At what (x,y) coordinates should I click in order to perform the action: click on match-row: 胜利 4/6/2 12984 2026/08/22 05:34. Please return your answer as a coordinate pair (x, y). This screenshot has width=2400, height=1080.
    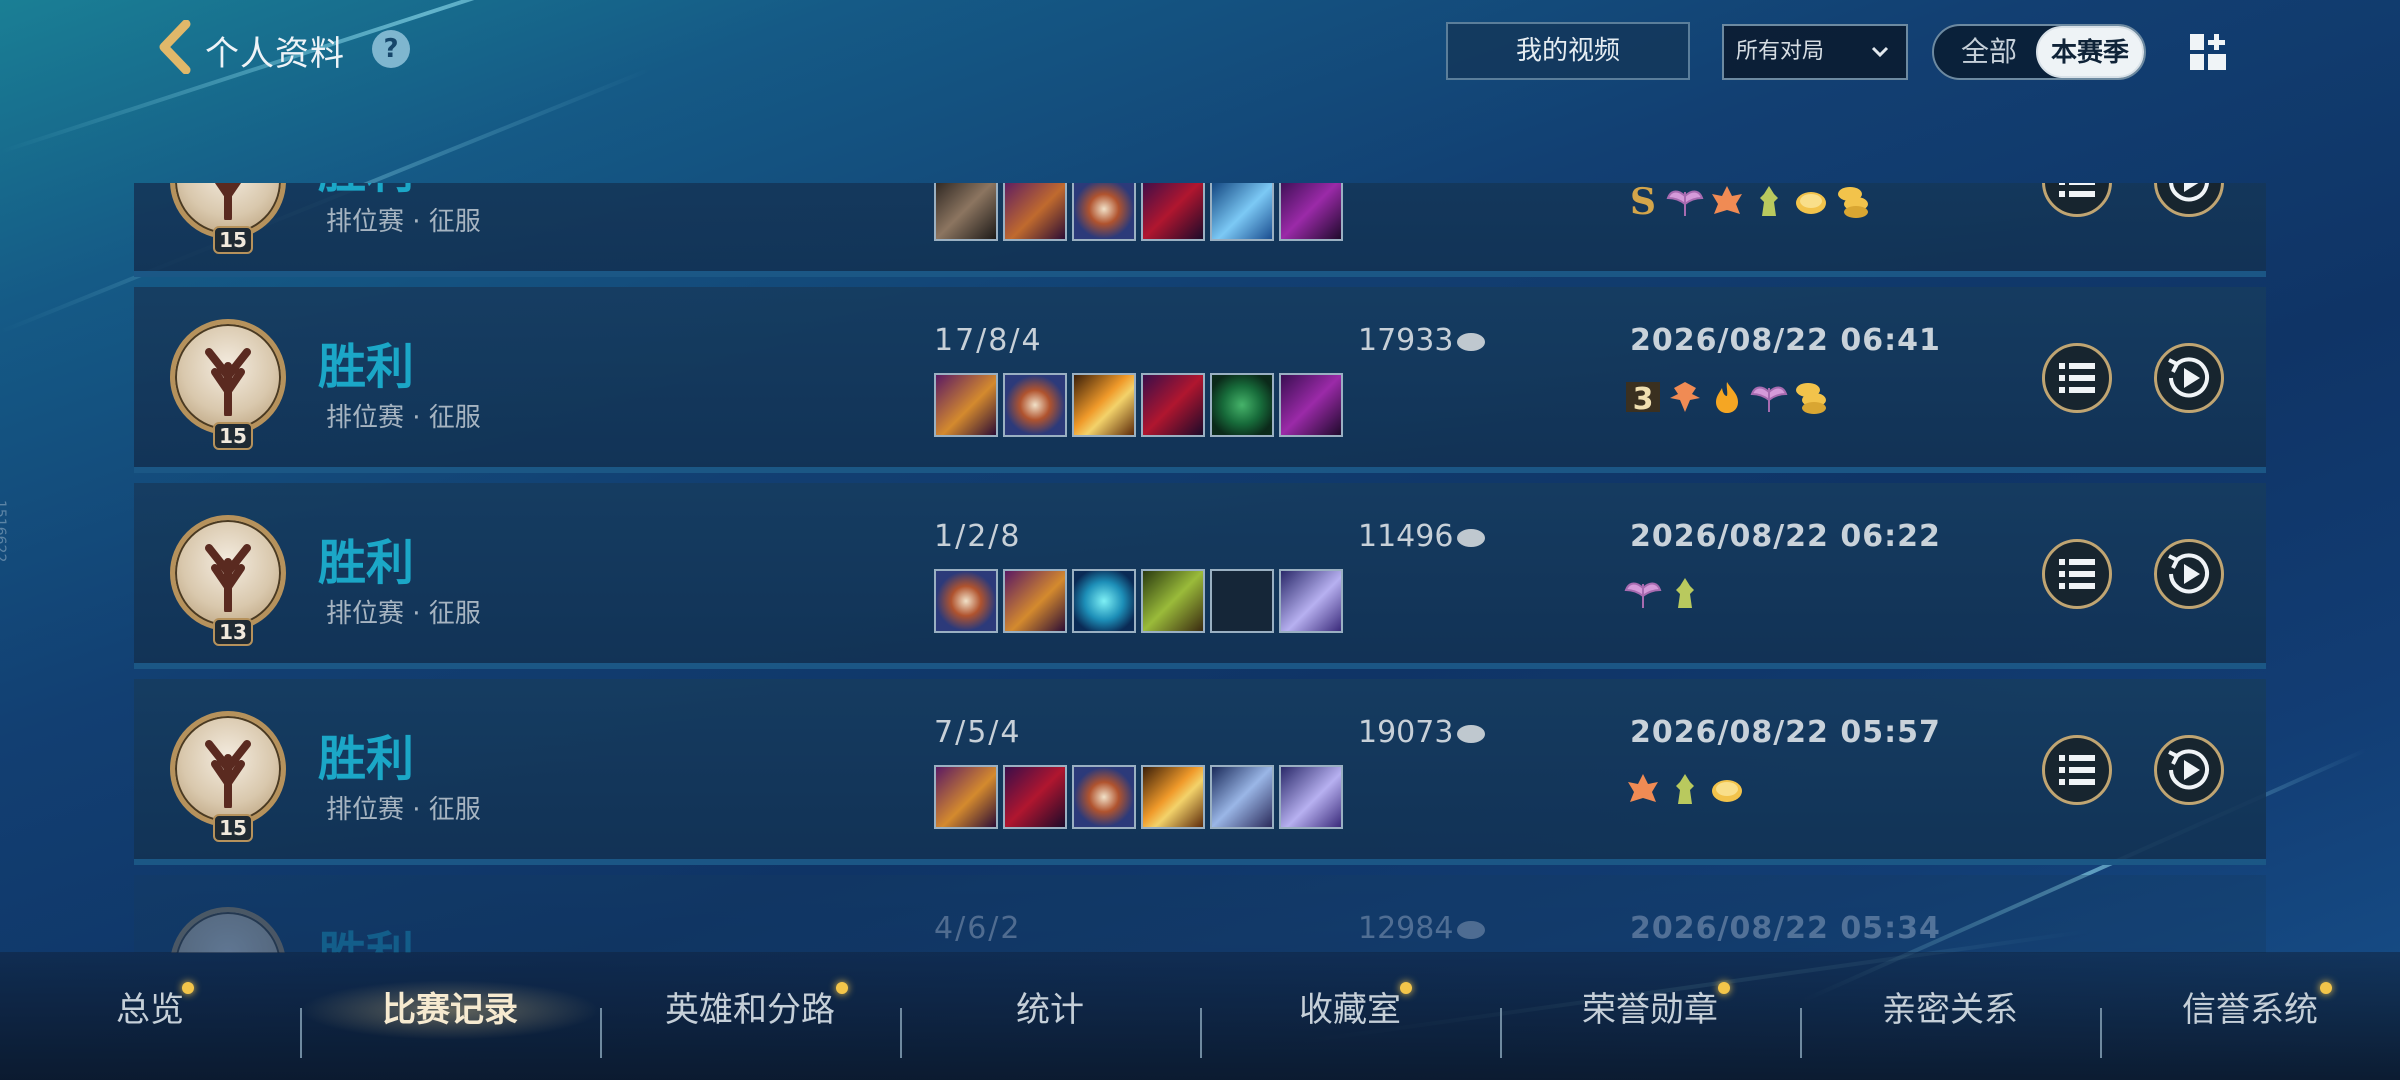
    Looking at the image, I should click on (1200, 914).